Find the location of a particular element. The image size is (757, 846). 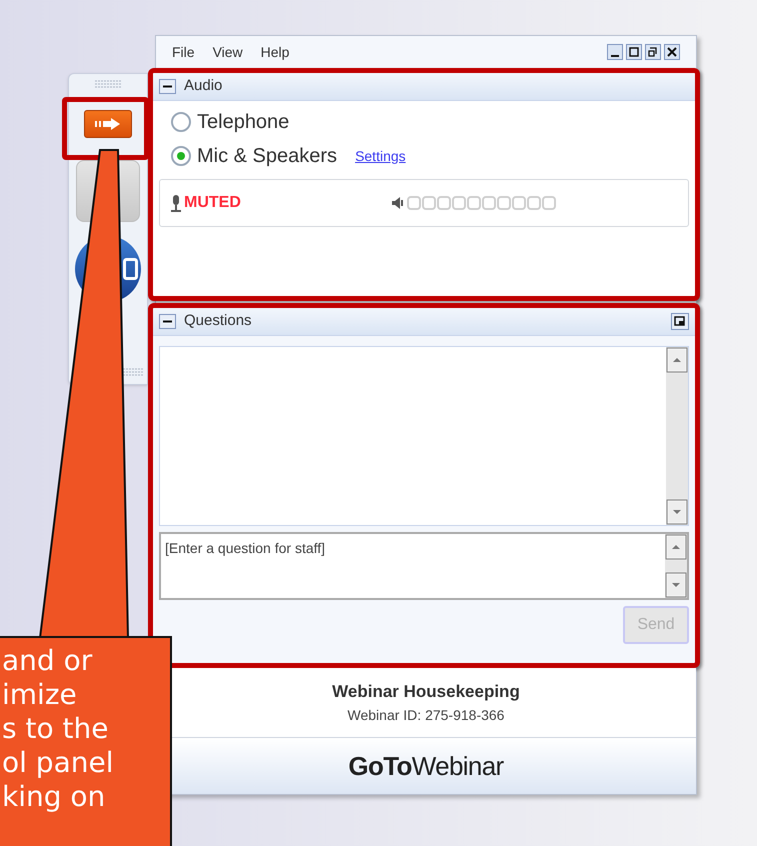

panel-title: Questions is located at coordinates (218, 321).